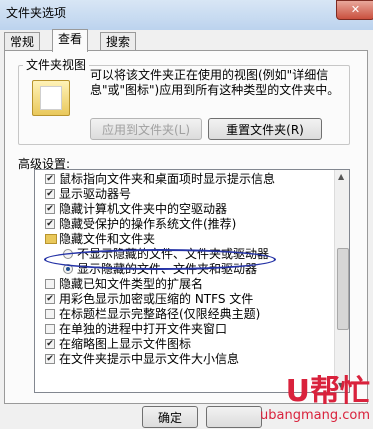 This screenshot has height=429, width=373. Describe the element at coordinates (56, 64) in the screenshot. I see `folder-views-legend: 文件夹视图` at that location.